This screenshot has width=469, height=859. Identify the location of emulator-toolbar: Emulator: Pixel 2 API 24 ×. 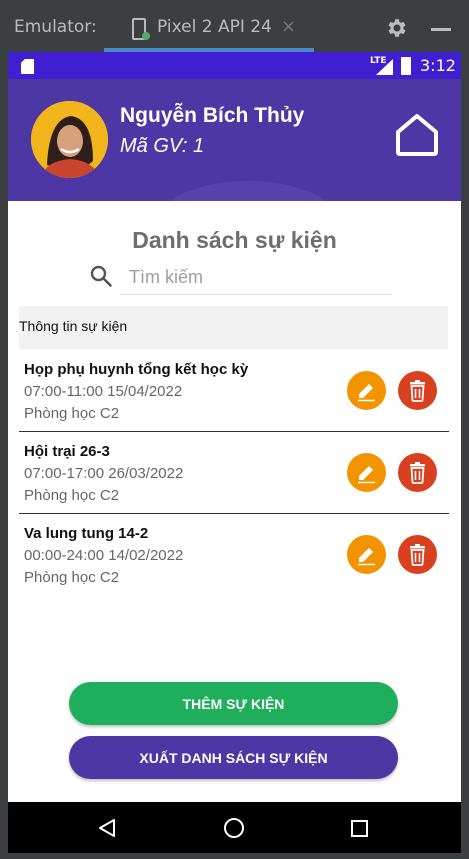
(234, 26).